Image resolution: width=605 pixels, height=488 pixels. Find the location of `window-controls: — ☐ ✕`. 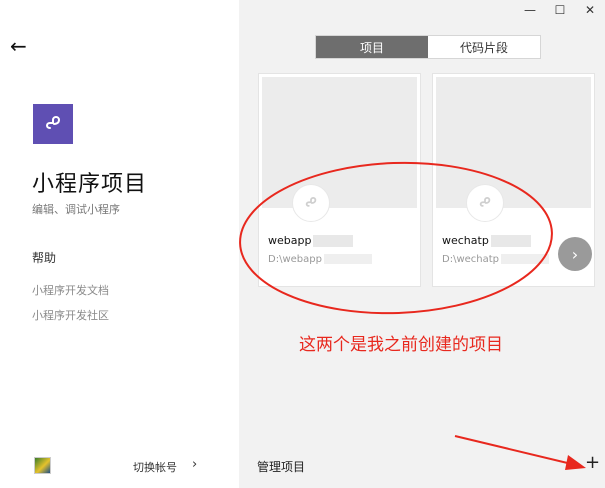

window-controls: — ☐ ✕ is located at coordinates (560, 10).